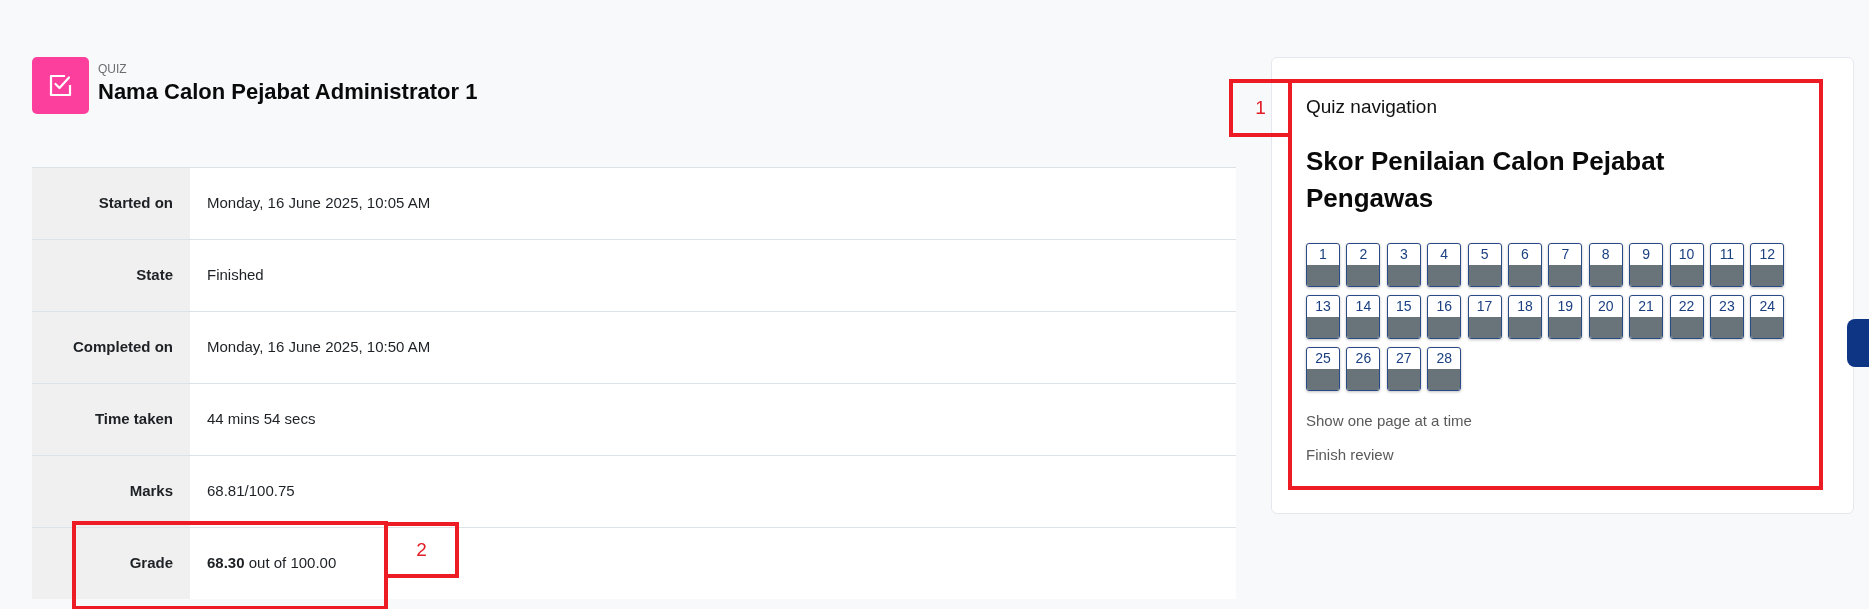 This screenshot has height=609, width=1869. What do you see at coordinates (1484, 265) in the screenshot?
I see `question-button: 5` at bounding box center [1484, 265].